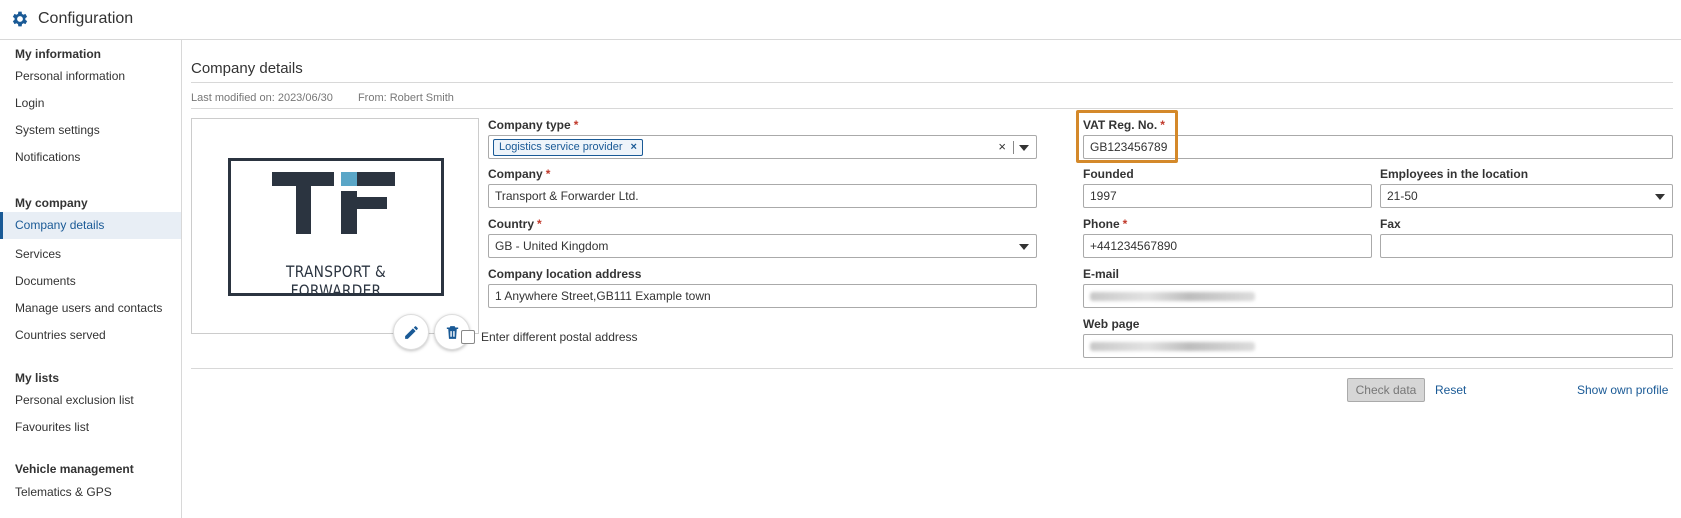 The width and height of the screenshot is (1681, 518). Describe the element at coordinates (1386, 390) in the screenshot. I see `check-data-button: Check data` at that location.